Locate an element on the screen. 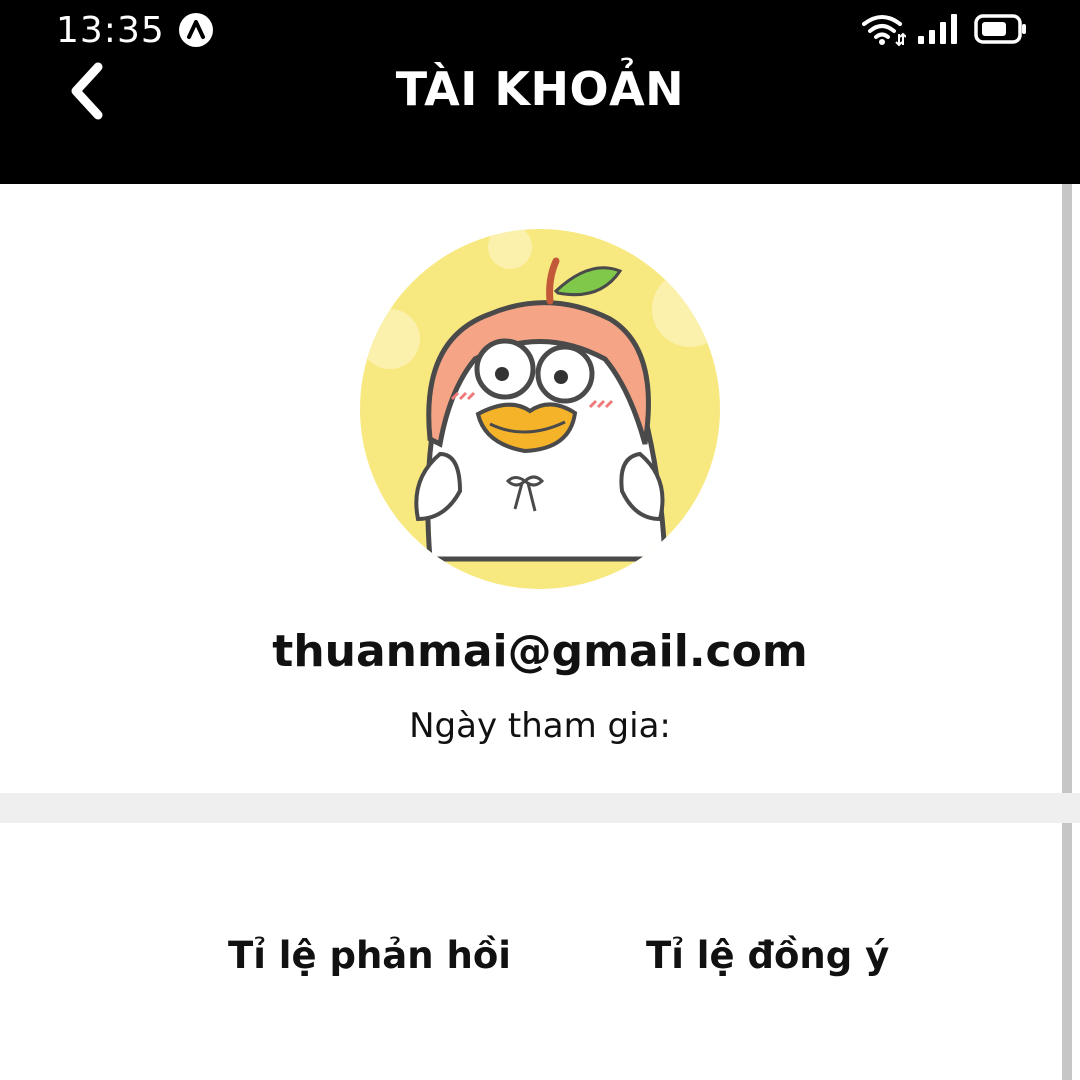 Image resolution: width=1080 pixels, height=1080 pixels. duck-character-avatar is located at coordinates (540, 409).